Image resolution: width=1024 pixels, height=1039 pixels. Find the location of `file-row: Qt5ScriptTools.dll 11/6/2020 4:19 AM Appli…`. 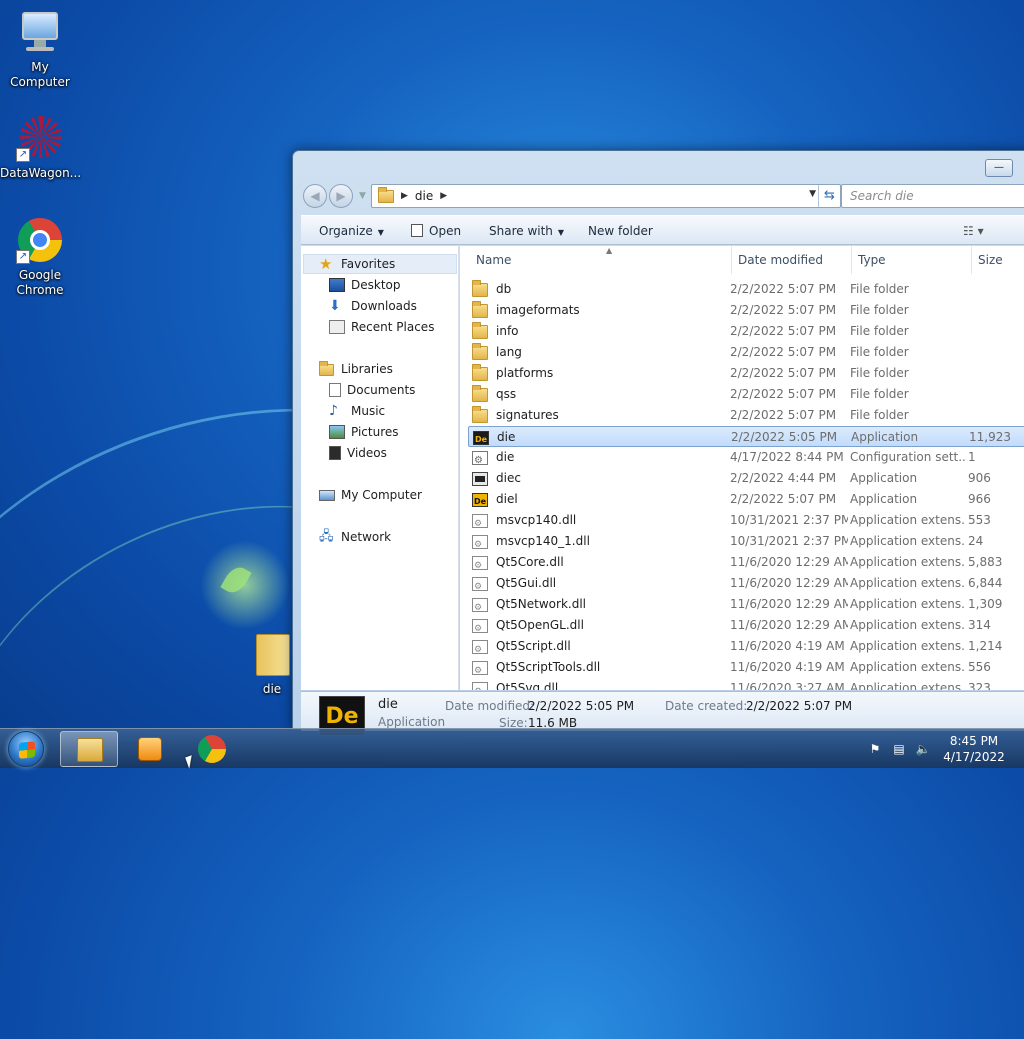

file-row: Qt5ScriptTools.dll 11/6/2020 4:19 AM Appli… is located at coordinates (746, 667).